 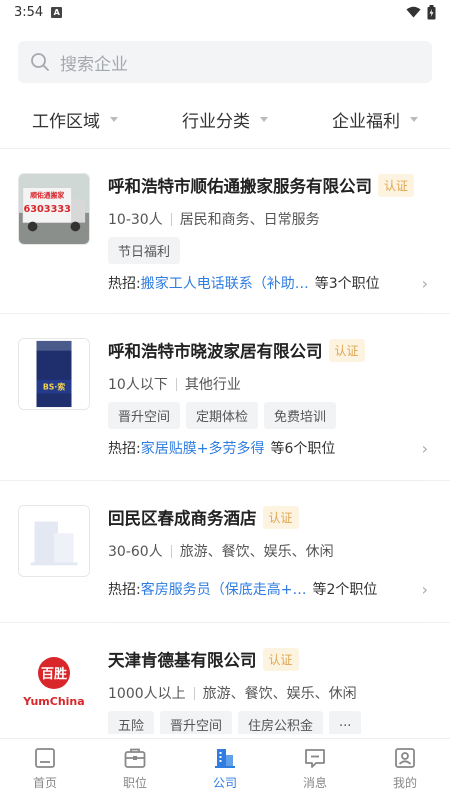 I want to click on tab-profile: 我的, so click(x=405, y=769).